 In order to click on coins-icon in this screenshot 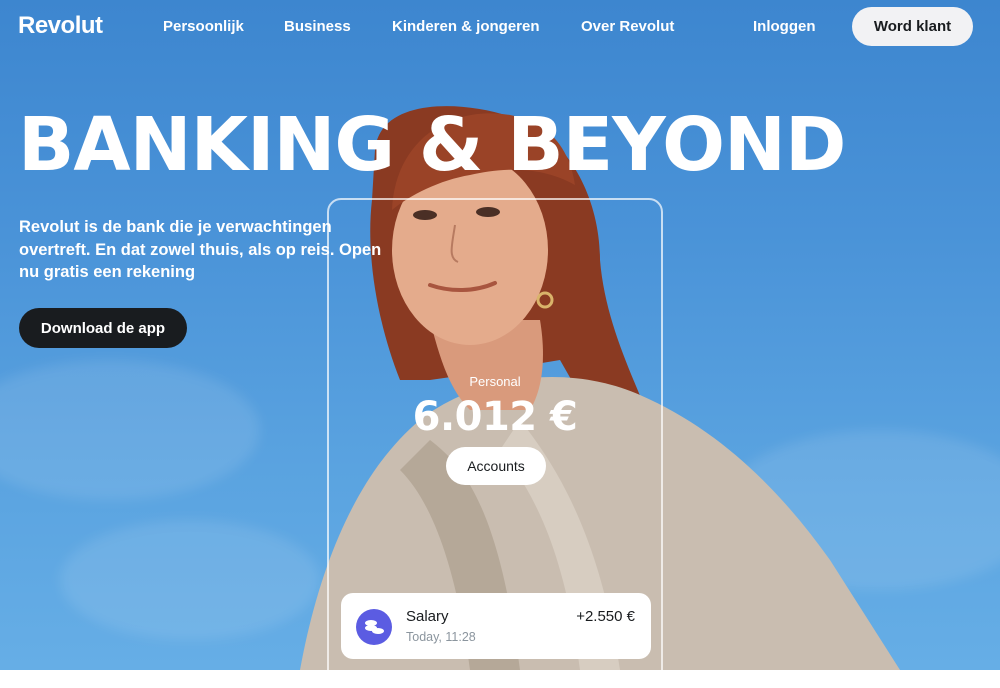, I will do `click(374, 627)`.